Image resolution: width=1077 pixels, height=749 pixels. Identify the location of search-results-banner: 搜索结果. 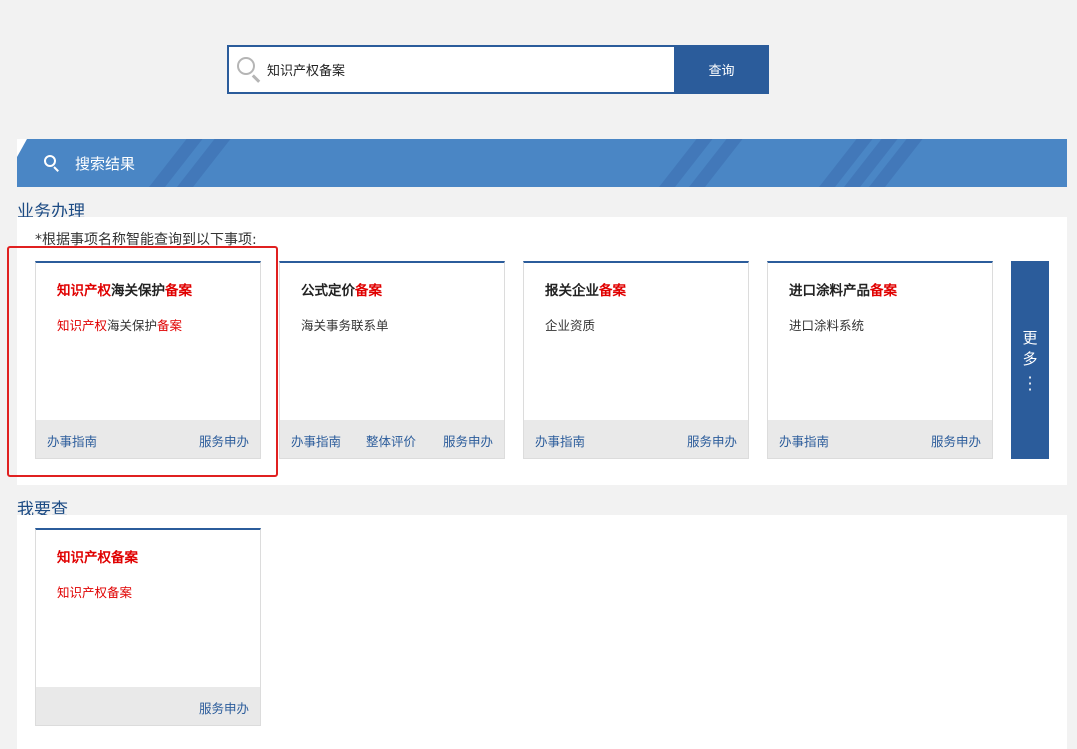
(542, 163).